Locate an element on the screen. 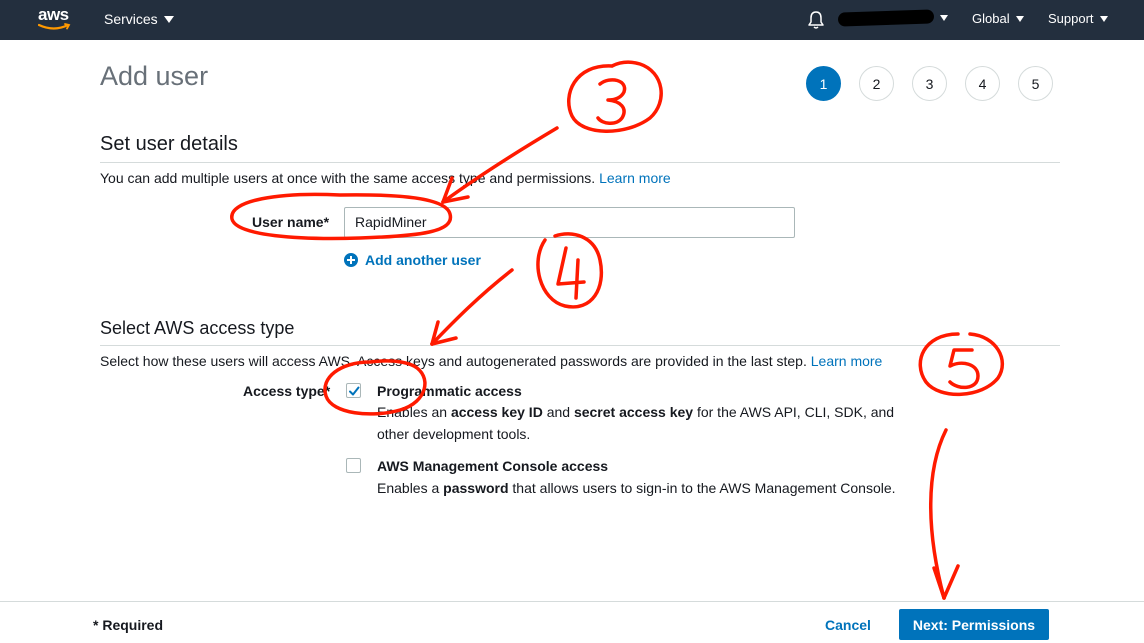 Image resolution: width=1144 pixels, height=643 pixels. services-label: Services is located at coordinates (131, 19).